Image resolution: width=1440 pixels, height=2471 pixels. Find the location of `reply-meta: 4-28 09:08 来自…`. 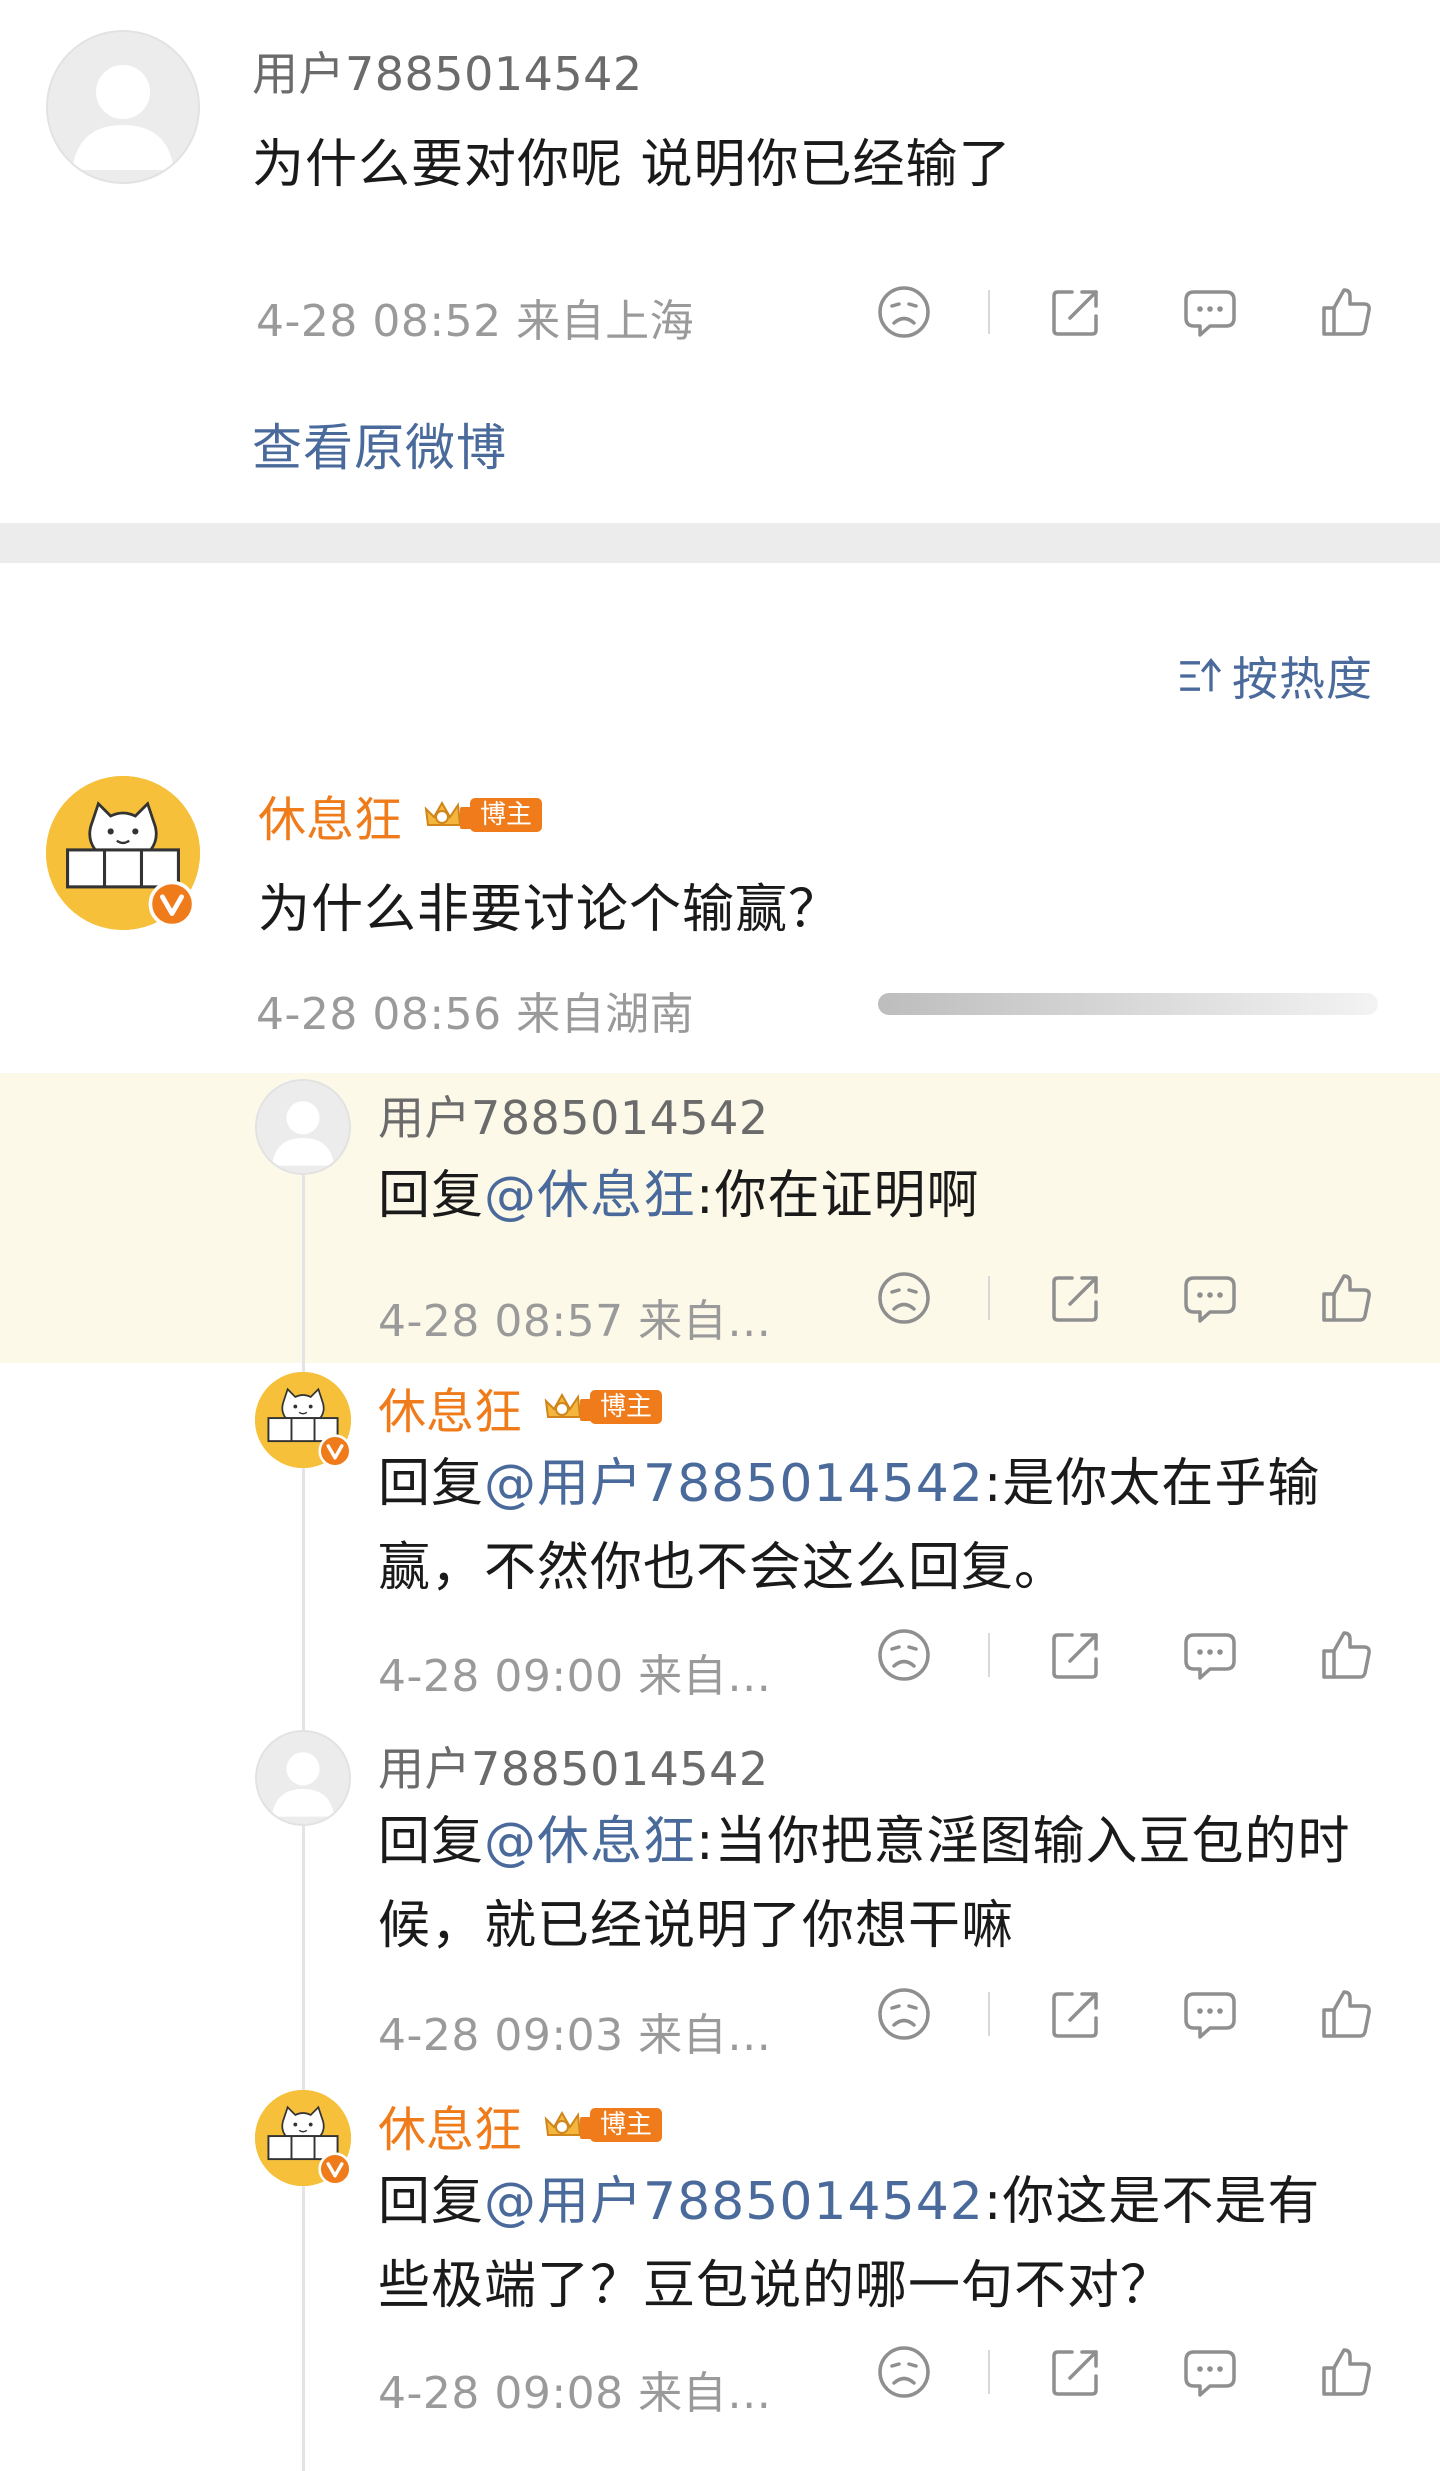

reply-meta: 4-28 09:08 来自… is located at coordinates (575, 2393).